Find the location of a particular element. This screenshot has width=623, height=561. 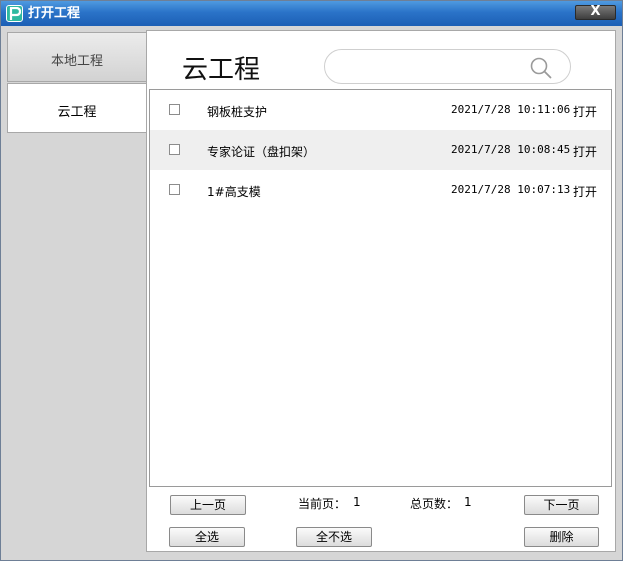

project-name: 钢板桩支护 is located at coordinates (237, 112).